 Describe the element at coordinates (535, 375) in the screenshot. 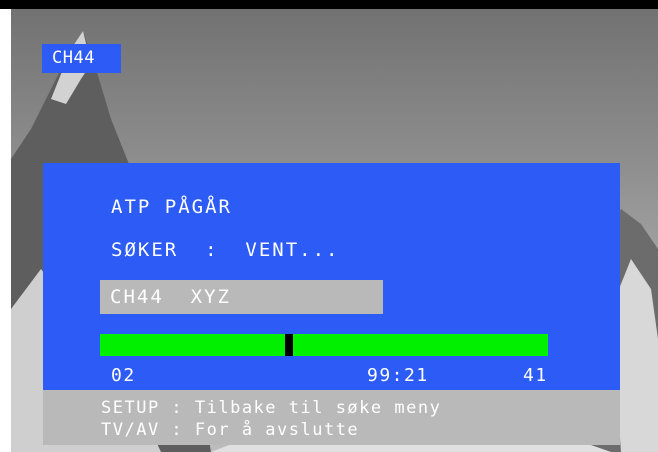

I see `progress-end-value: 41` at that location.